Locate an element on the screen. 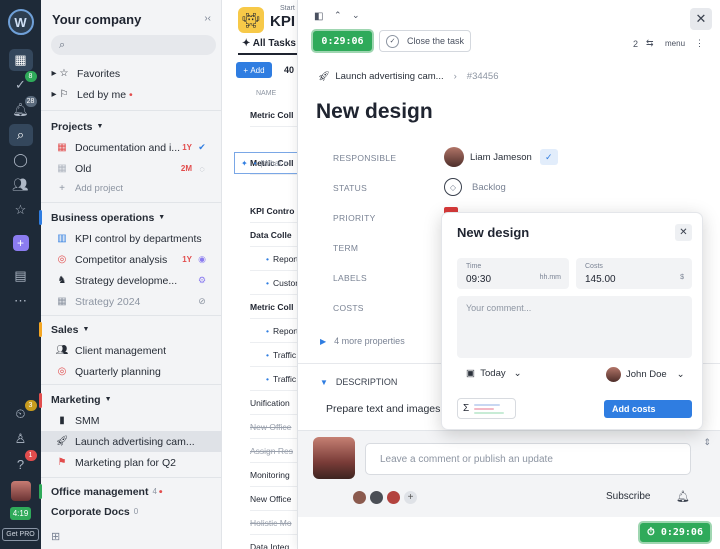  chart-icon: ▥ is located at coordinates (62, 238).